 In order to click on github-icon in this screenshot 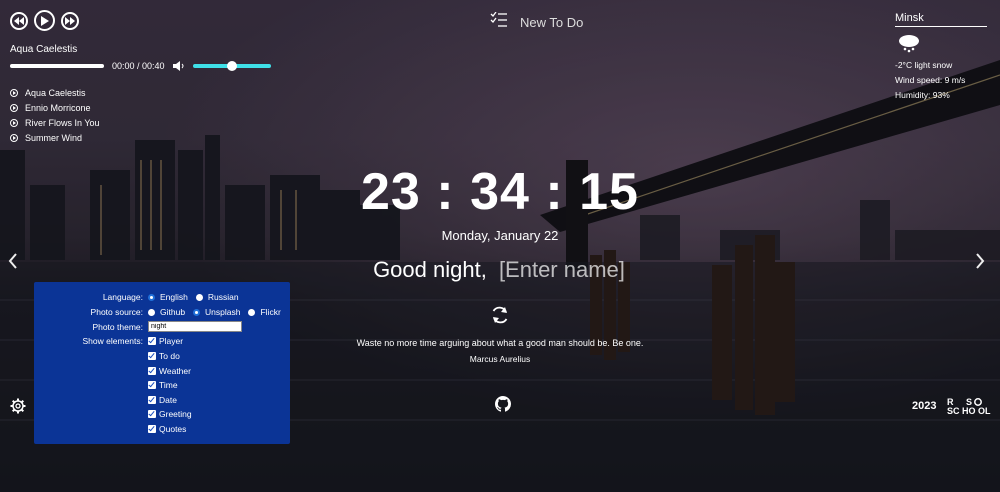, I will do `click(503, 404)`.